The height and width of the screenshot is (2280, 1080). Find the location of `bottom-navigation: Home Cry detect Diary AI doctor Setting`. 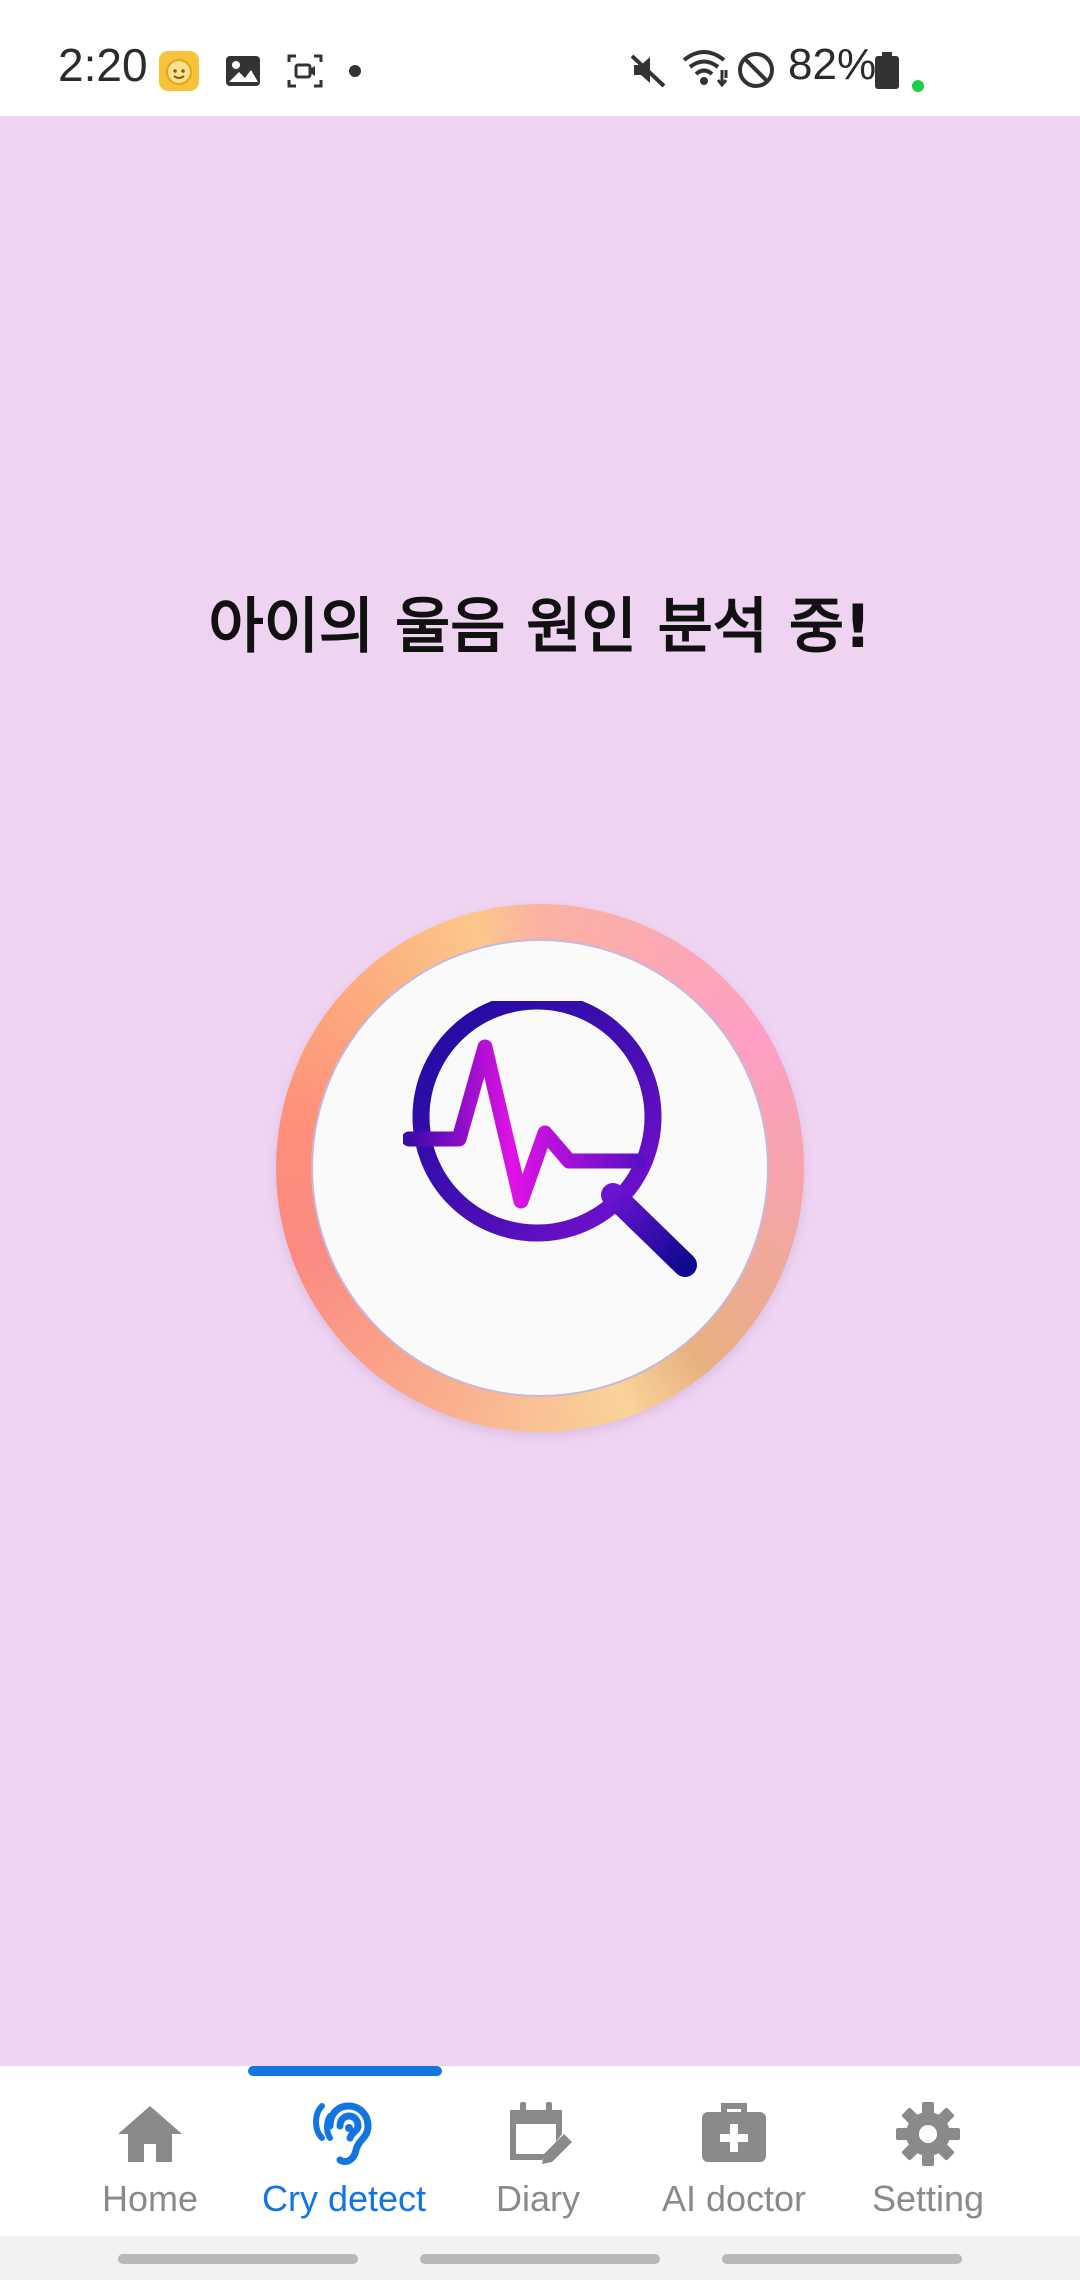

bottom-navigation: Home Cry detect Diary AI doctor Setting is located at coordinates (540, 2151).